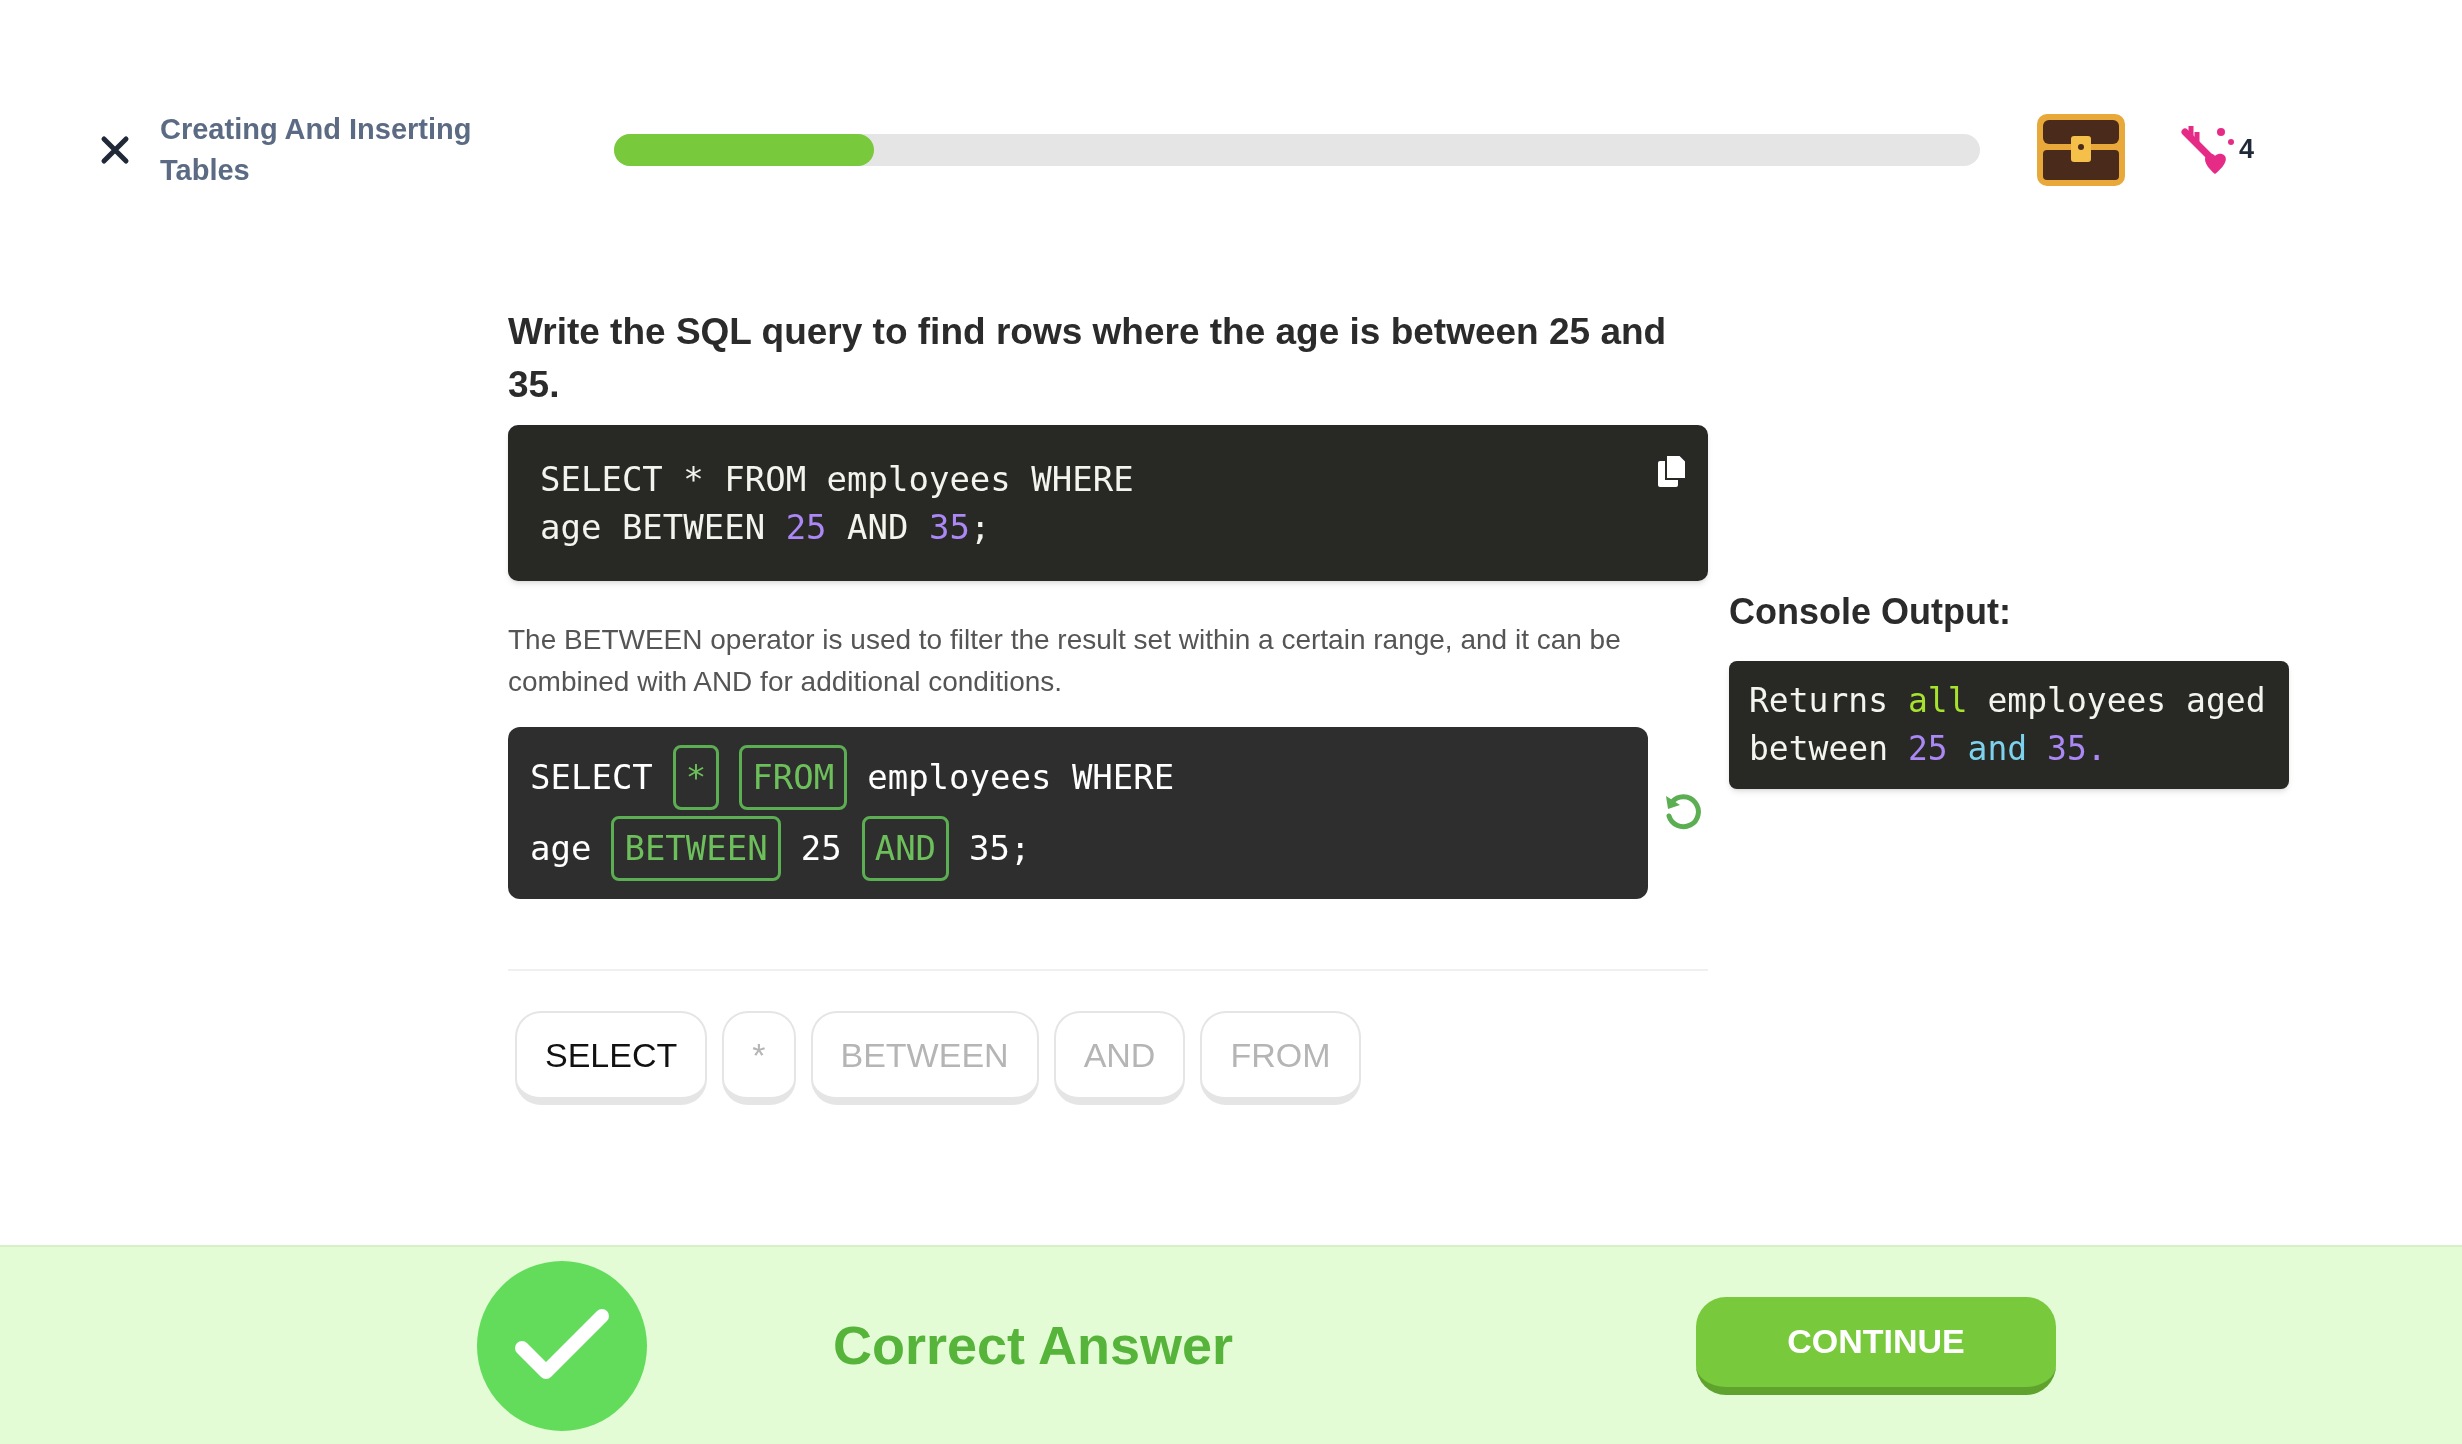 The height and width of the screenshot is (1444, 2462). What do you see at coordinates (1033, 1345) in the screenshot?
I see `feedback-message: Correct Answer` at bounding box center [1033, 1345].